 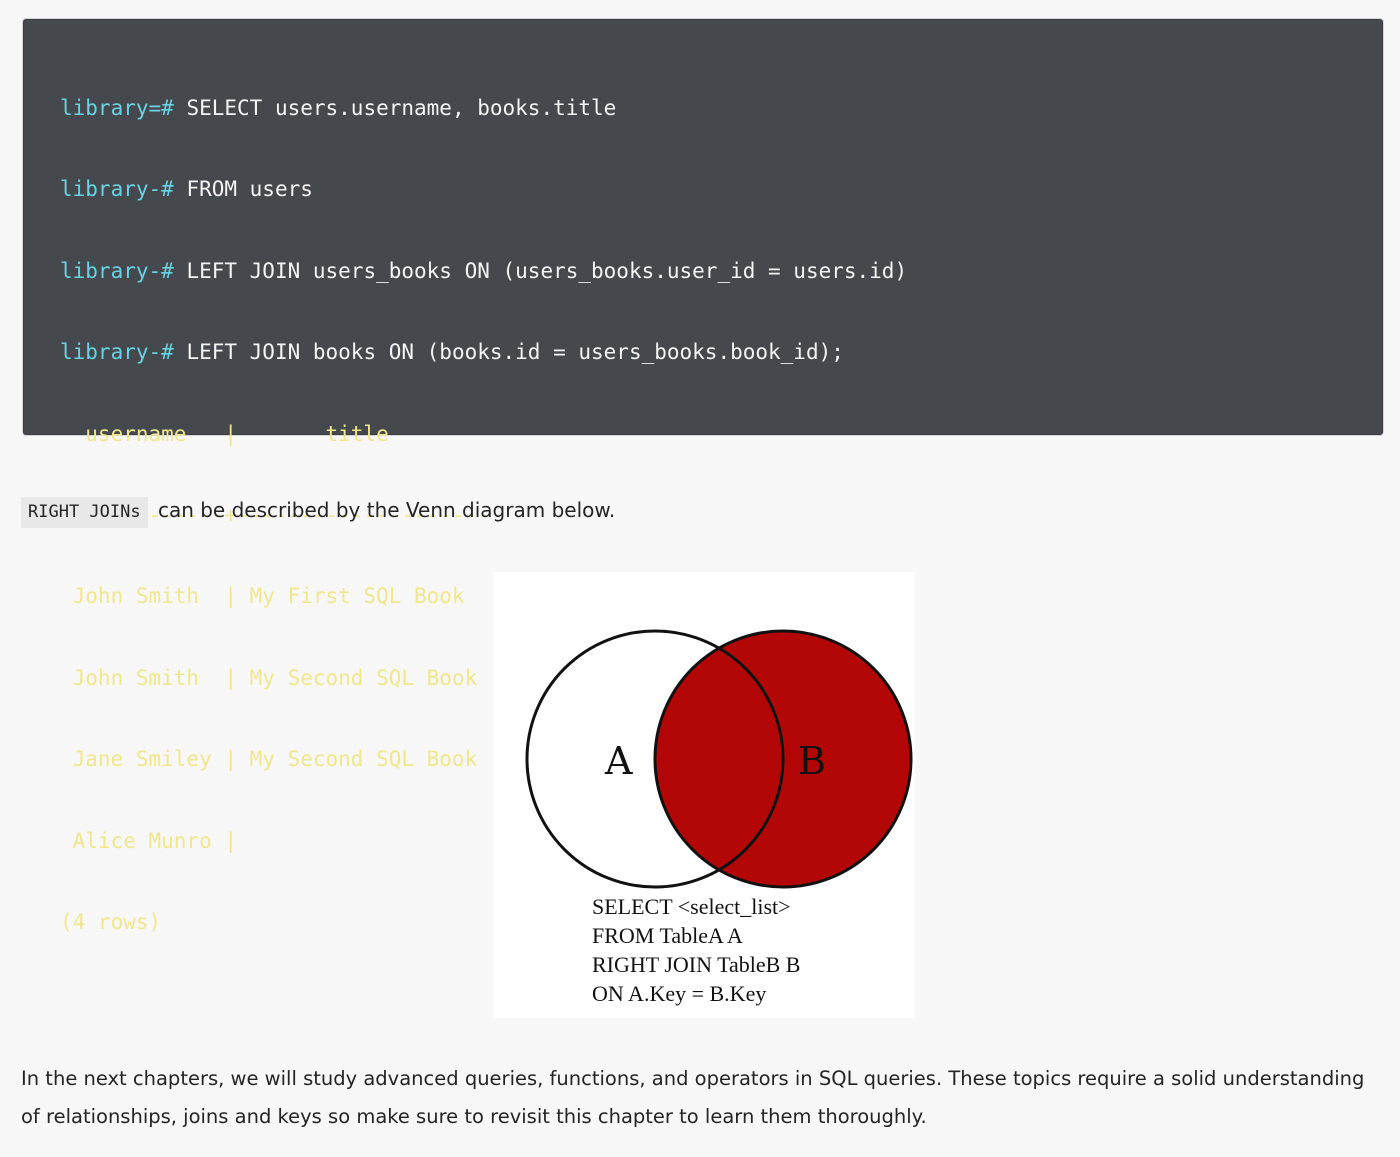 What do you see at coordinates (224, 433) in the screenshot?
I see `code-output: username | title` at bounding box center [224, 433].